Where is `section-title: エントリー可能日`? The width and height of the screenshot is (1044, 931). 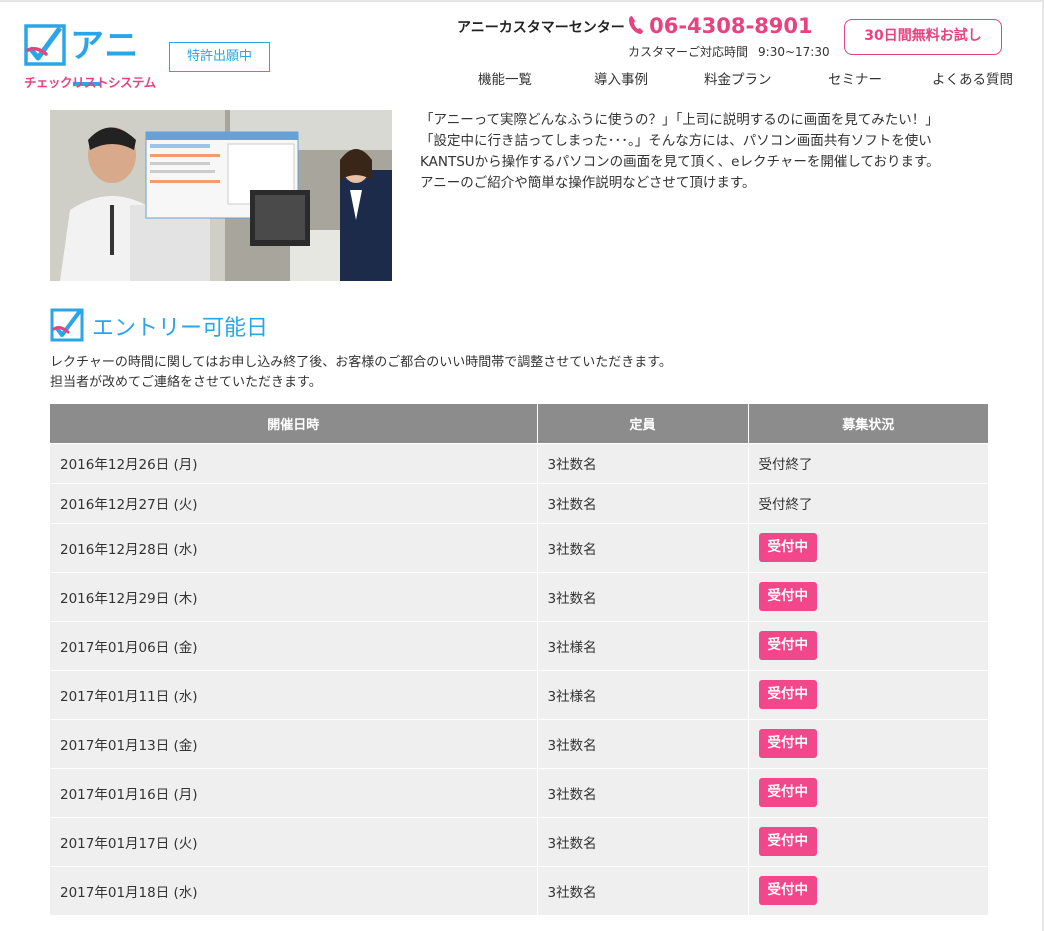 section-title: エントリー可能日 is located at coordinates (180, 328).